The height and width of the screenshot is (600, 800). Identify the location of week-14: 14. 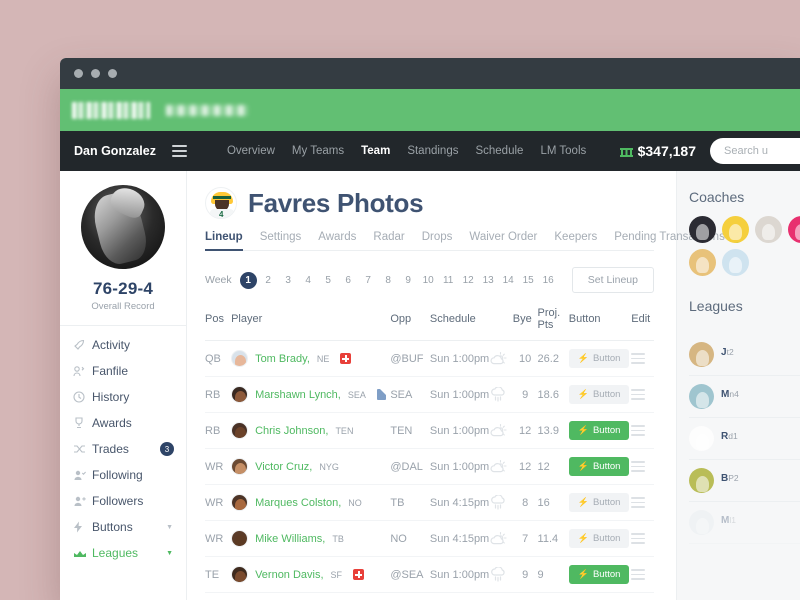
(508, 280).